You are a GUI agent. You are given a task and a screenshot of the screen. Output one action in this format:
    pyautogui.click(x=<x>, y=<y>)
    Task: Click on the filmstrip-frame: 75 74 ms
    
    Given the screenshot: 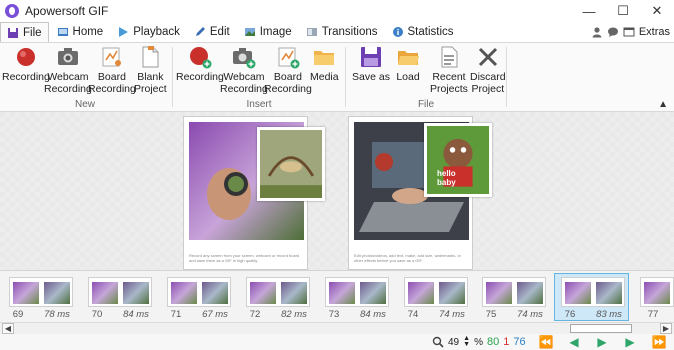 What is the action you would take?
    pyautogui.click(x=512, y=297)
    